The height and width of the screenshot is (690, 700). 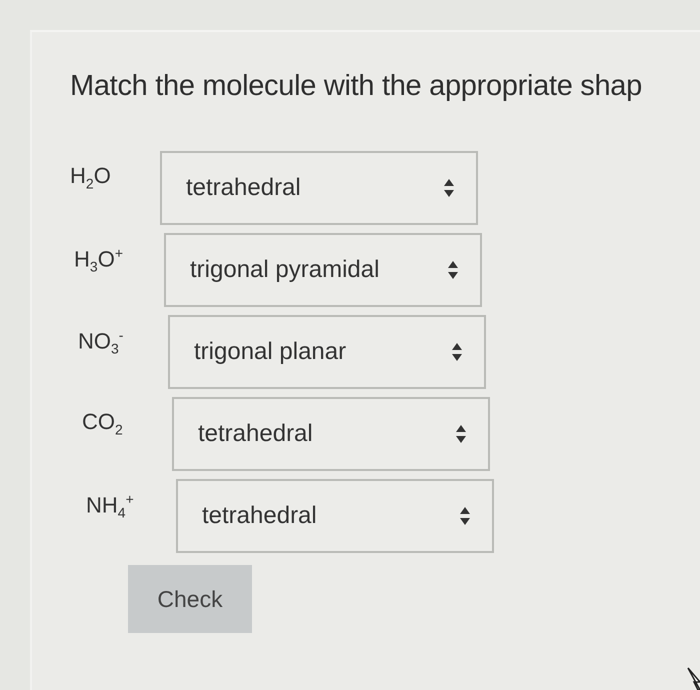 What do you see at coordinates (103, 423) in the screenshot?
I see `molecule-formula: CO$_{2}$` at bounding box center [103, 423].